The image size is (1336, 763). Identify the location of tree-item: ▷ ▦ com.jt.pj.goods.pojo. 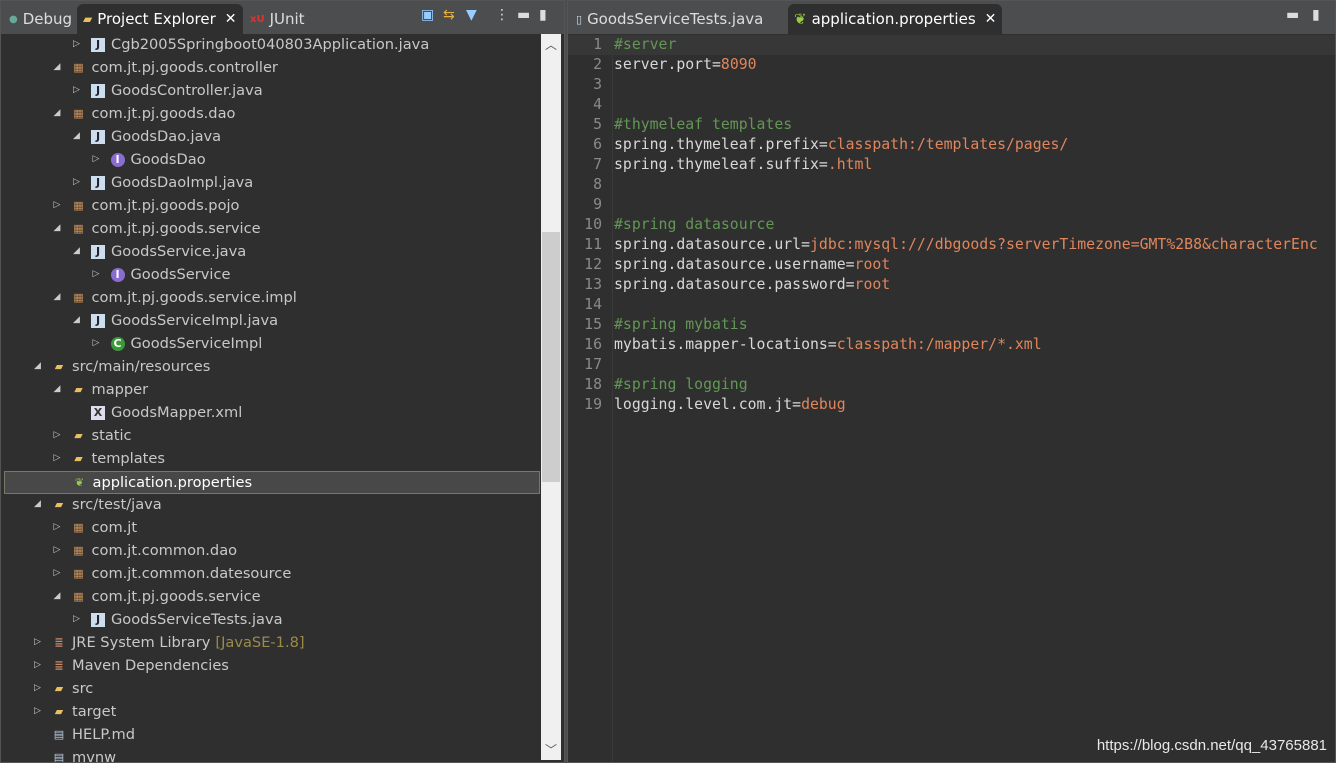
(270, 206).